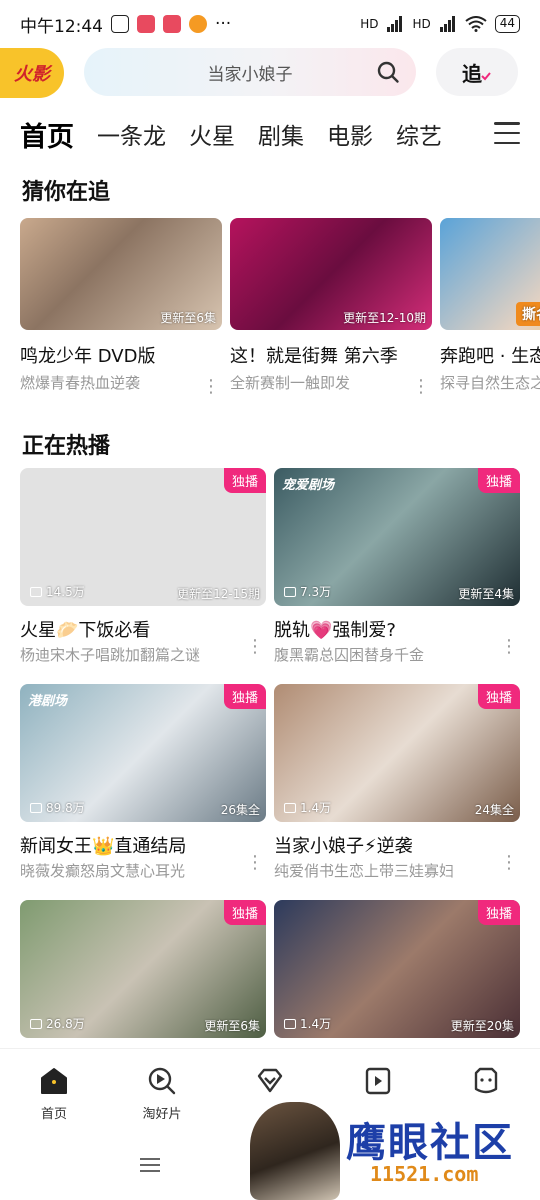 The height and width of the screenshot is (1200, 540). I want to click on app-header: 火影 当家小娘子 追, so click(270, 73).